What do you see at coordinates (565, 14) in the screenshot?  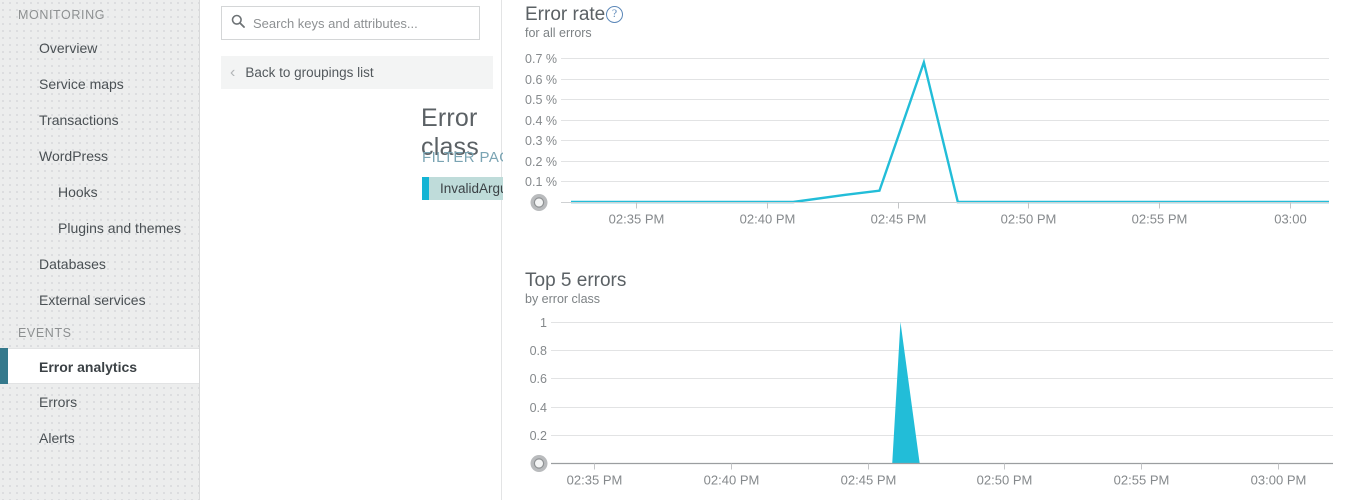 I see `error-rate-title: Error rate` at bounding box center [565, 14].